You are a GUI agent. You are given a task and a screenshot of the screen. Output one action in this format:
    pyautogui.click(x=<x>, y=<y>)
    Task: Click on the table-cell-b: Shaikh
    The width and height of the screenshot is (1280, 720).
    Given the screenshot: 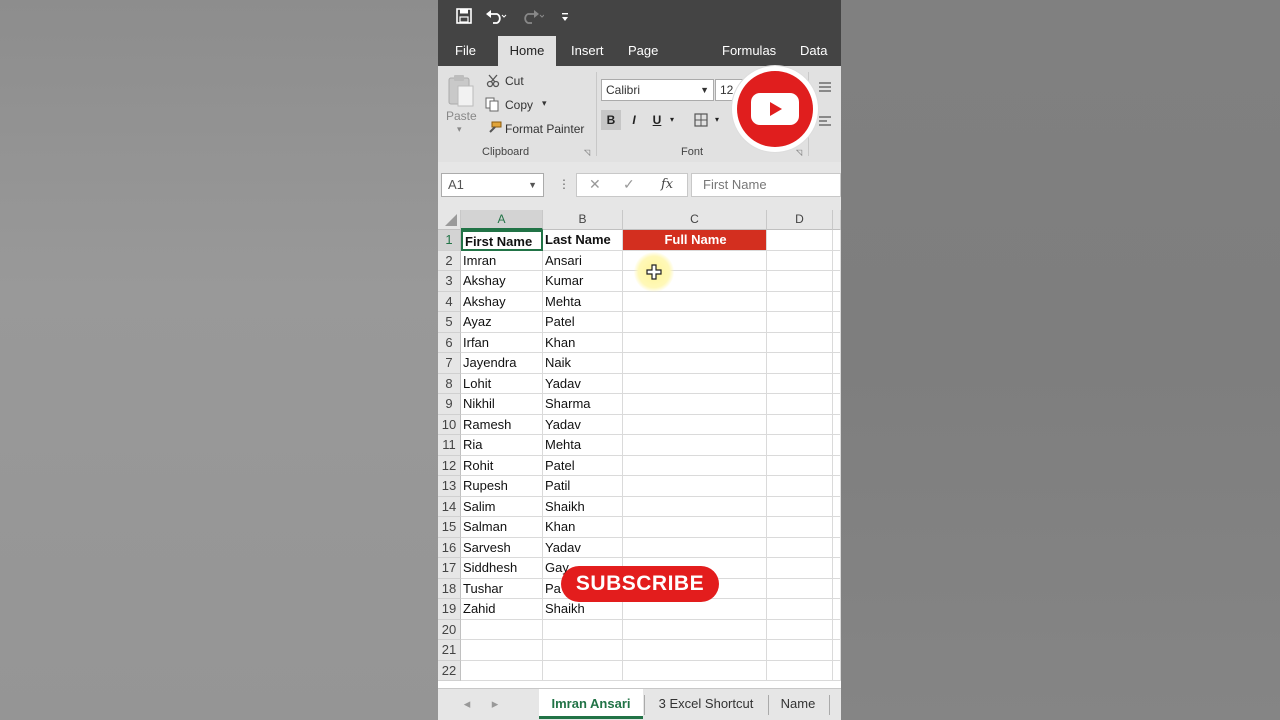 What is the action you would take?
    pyautogui.click(x=583, y=506)
    